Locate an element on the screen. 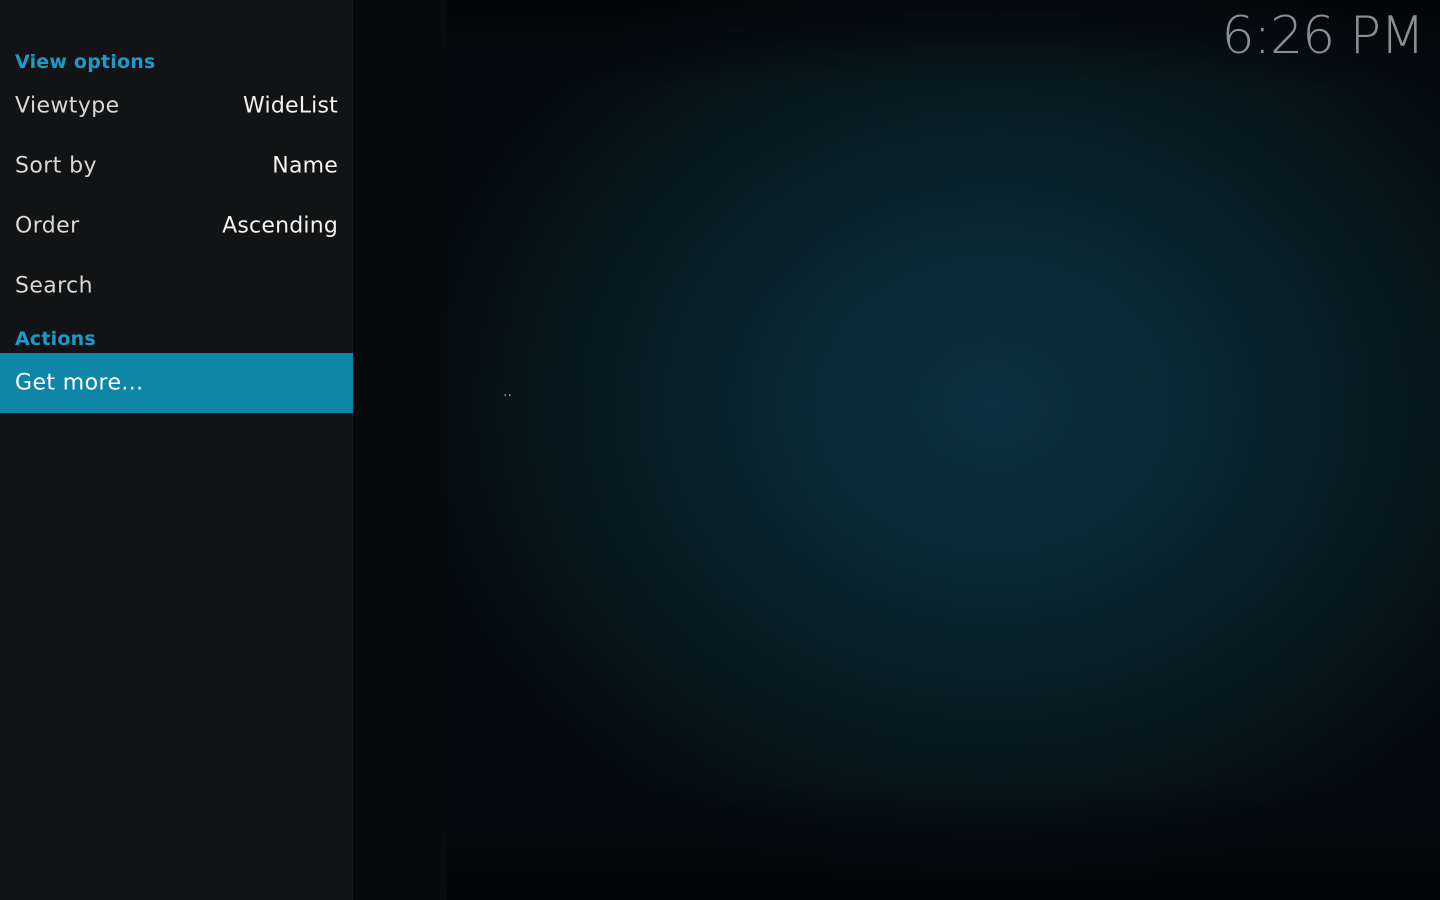  search-option: Search is located at coordinates (176, 286).